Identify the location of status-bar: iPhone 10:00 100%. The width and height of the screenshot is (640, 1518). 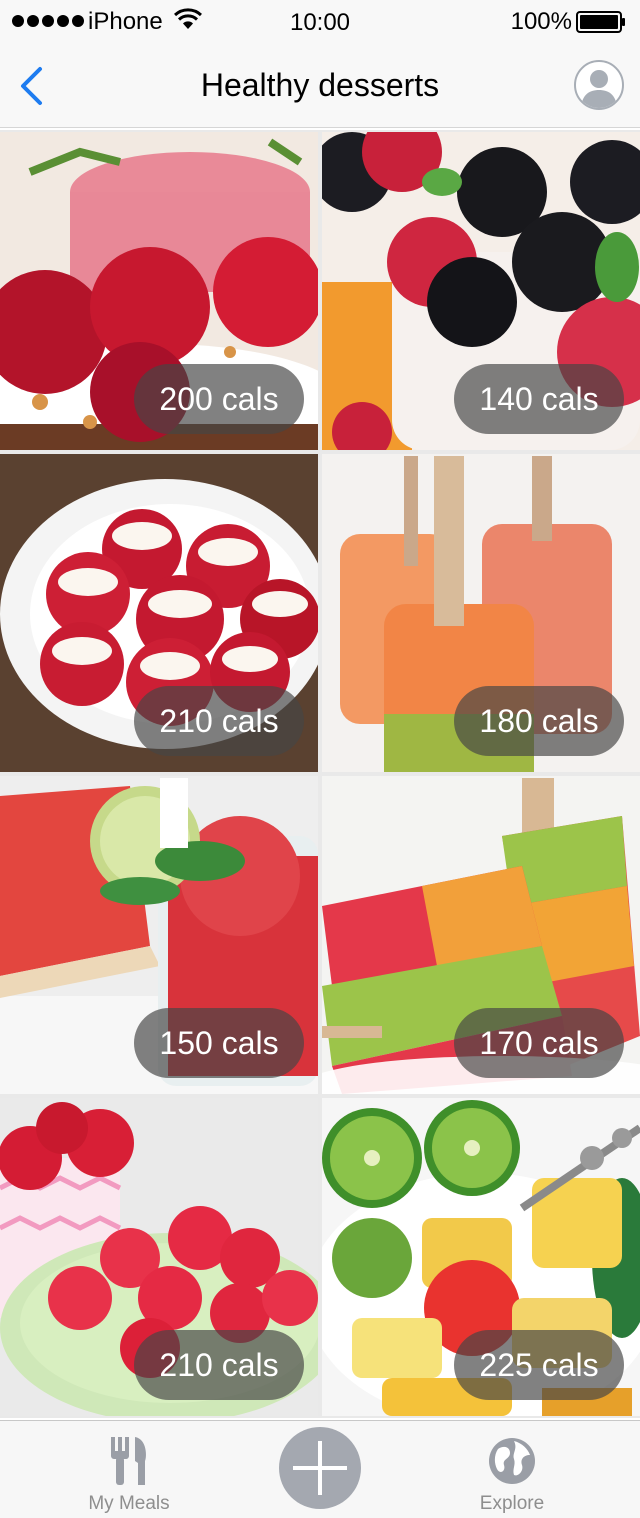
(320, 22).